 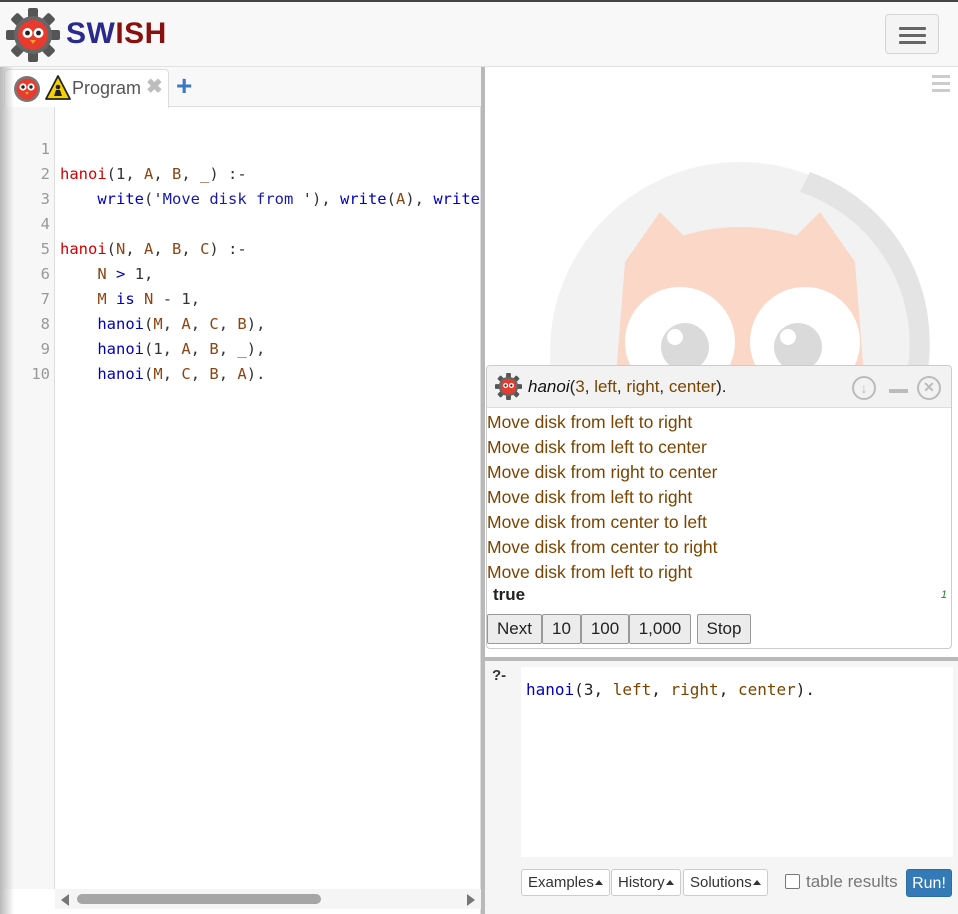 I want to click on code-line: 4 hanoi(N, A, B, C) :-, so click(x=240, y=222).